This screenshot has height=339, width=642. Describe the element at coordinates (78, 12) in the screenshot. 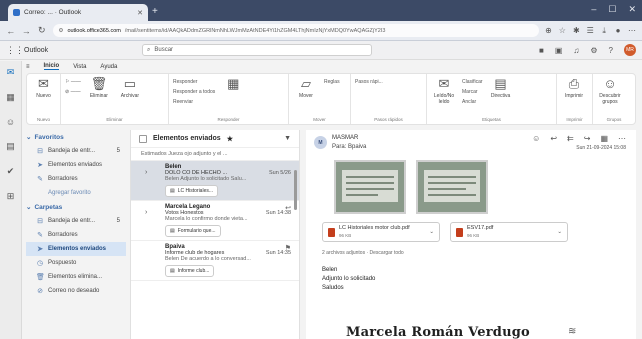

I see `browser-tab: Correo: ... · Outlook ✕` at that location.